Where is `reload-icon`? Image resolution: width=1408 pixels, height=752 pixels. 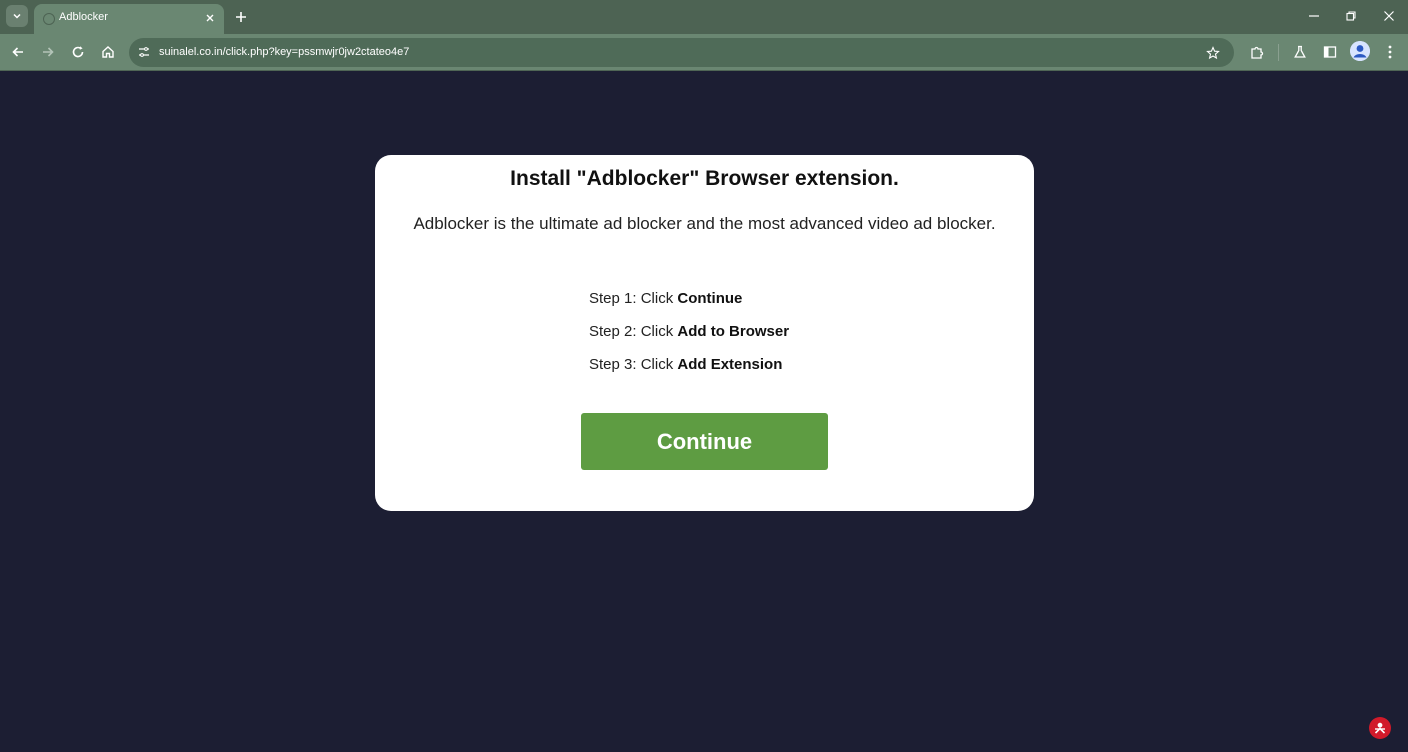 reload-icon is located at coordinates (78, 52).